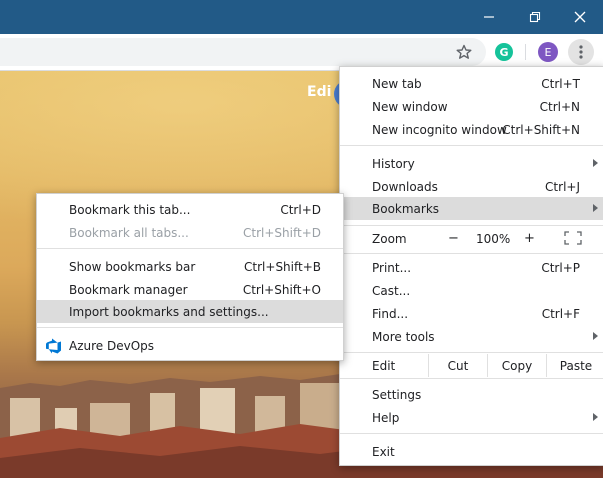  I want to click on minimize-button, so click(489, 17).